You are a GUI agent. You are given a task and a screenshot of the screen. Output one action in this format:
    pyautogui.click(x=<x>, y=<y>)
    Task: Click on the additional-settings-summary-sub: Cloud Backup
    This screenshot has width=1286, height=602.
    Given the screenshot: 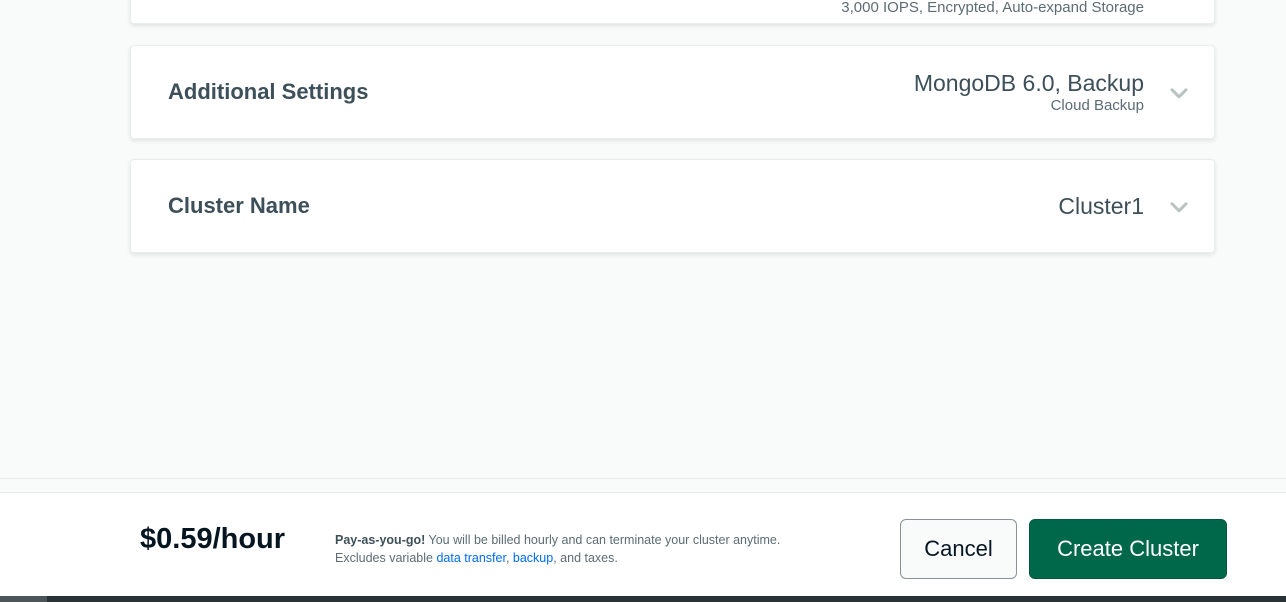 What is the action you would take?
    pyautogui.click(x=1097, y=105)
    